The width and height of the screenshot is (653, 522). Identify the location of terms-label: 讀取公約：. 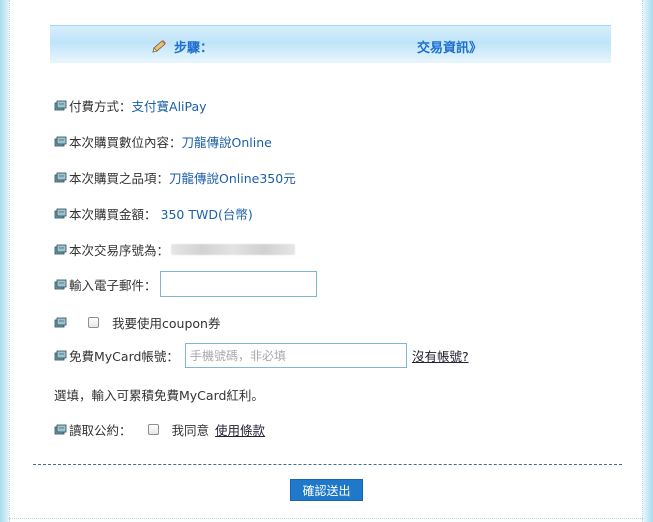
(100, 430).